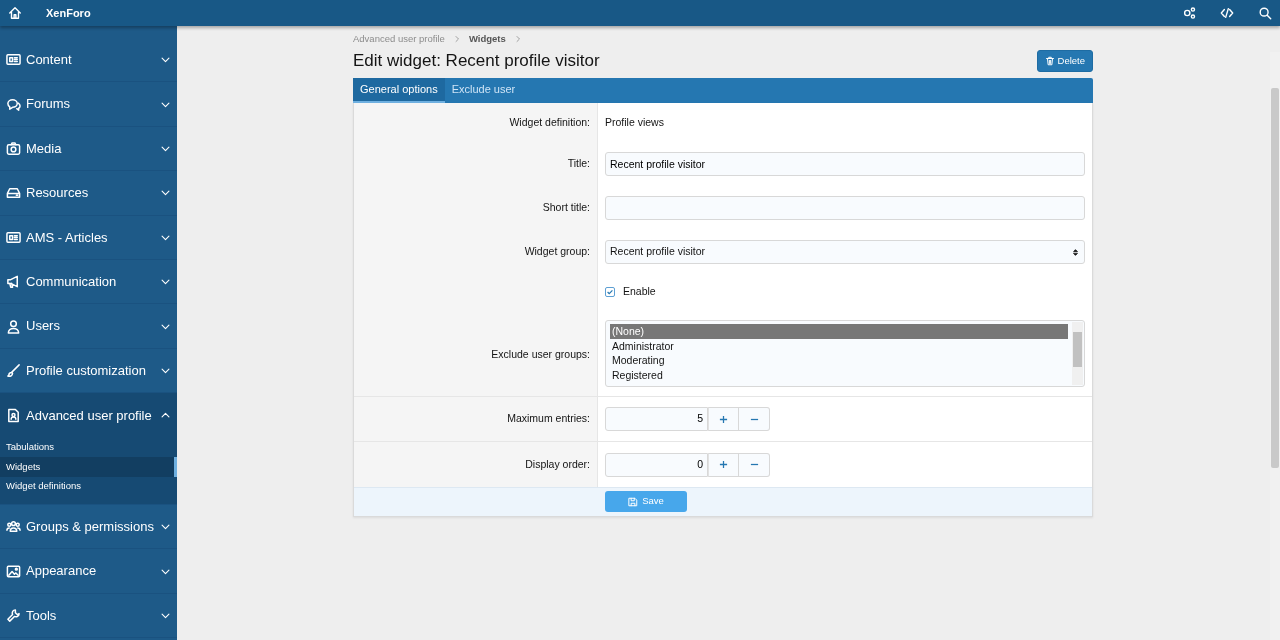  What do you see at coordinates (88, 486) in the screenshot?
I see `sidebar-subitem: Widget definitions` at bounding box center [88, 486].